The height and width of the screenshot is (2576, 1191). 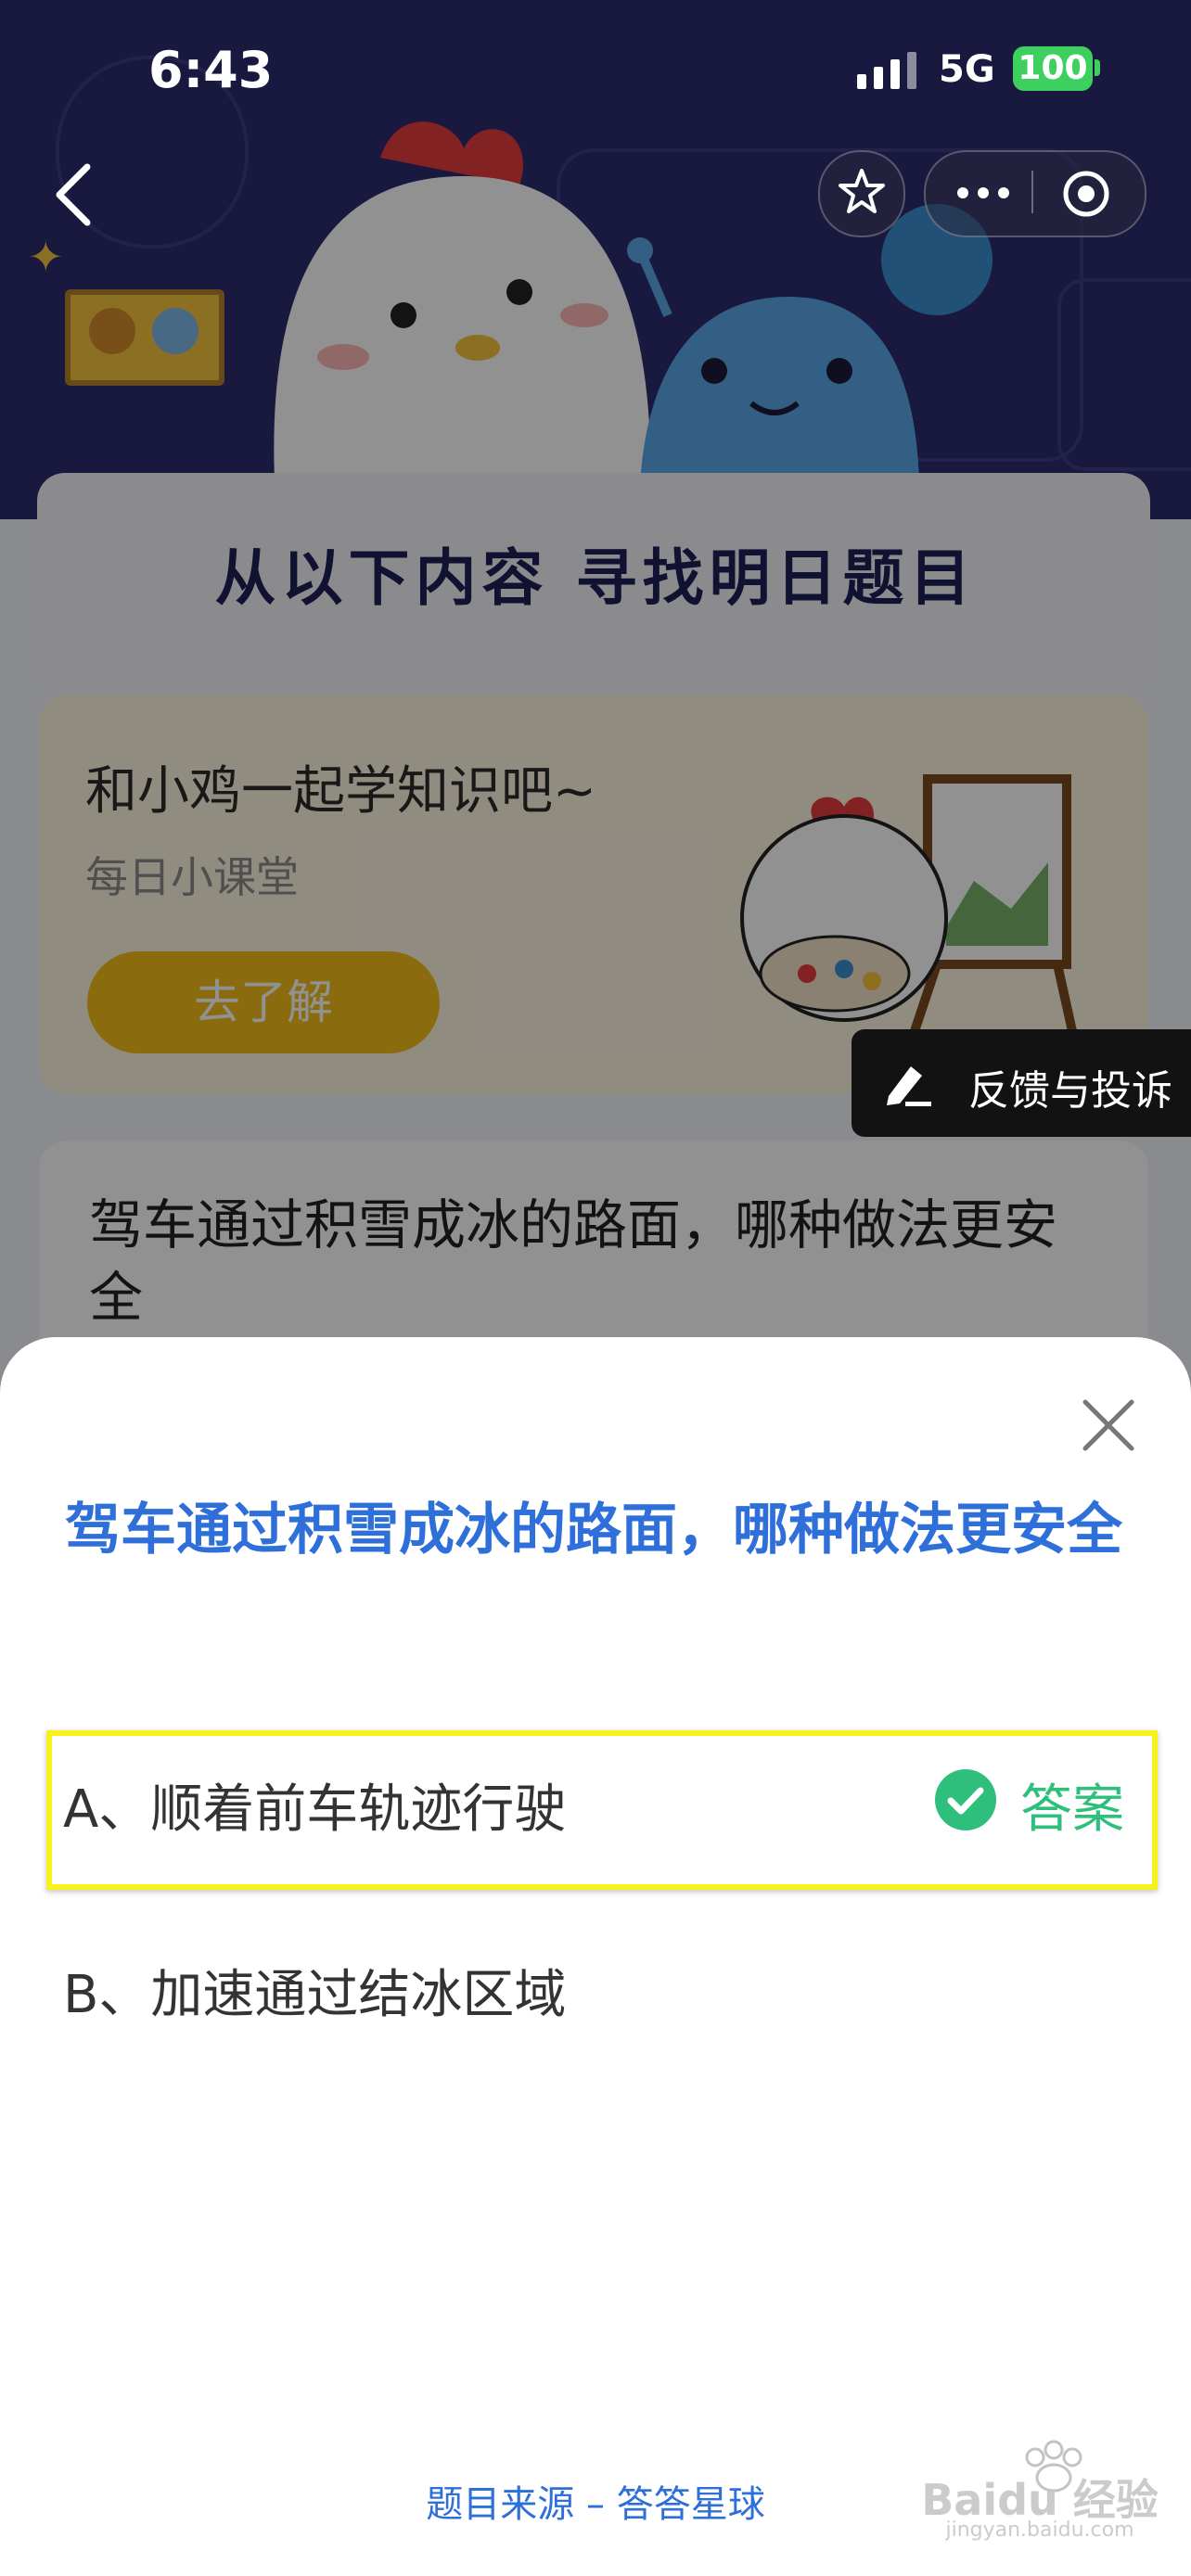 I want to click on watermark-url: jingyan.baidu.com, so click(x=1039, y=2530).